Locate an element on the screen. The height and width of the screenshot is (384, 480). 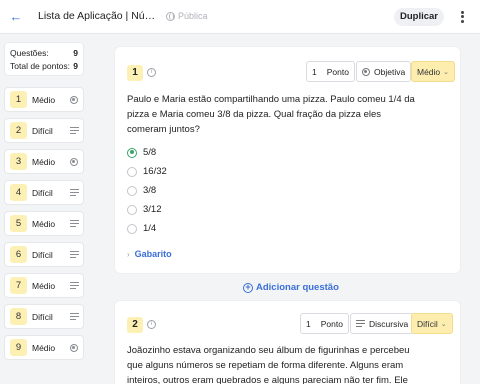
question-number: 3 is located at coordinates (18, 161).